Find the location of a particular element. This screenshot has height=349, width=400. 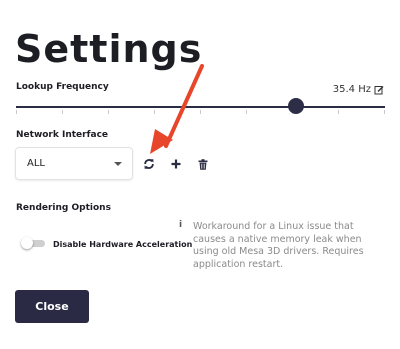

annotation-arrow is located at coordinates (177, 109).